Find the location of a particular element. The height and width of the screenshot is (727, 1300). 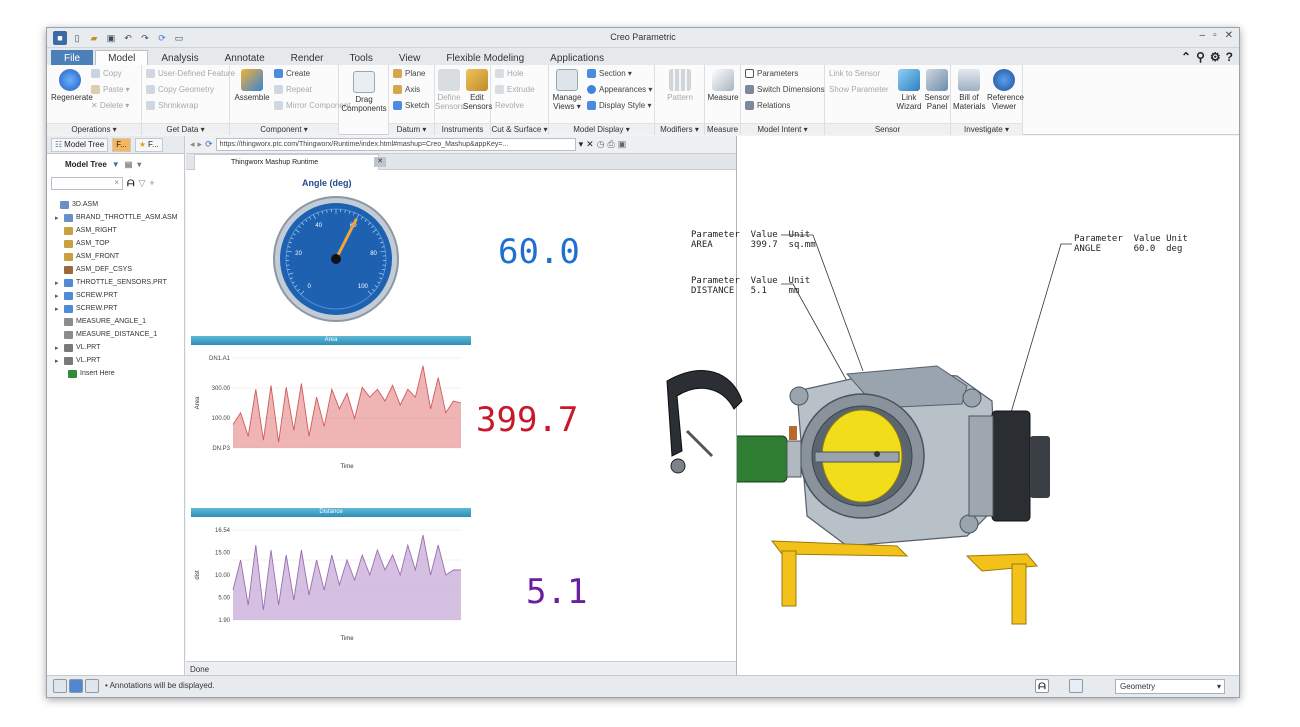

define-sensors-button: Define Sensors is located at coordinates (449, 90).